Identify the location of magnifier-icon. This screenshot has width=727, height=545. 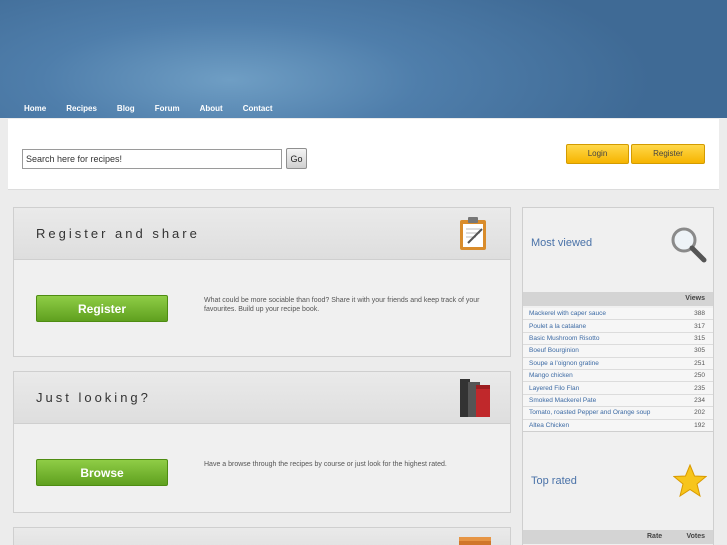
(689, 245).